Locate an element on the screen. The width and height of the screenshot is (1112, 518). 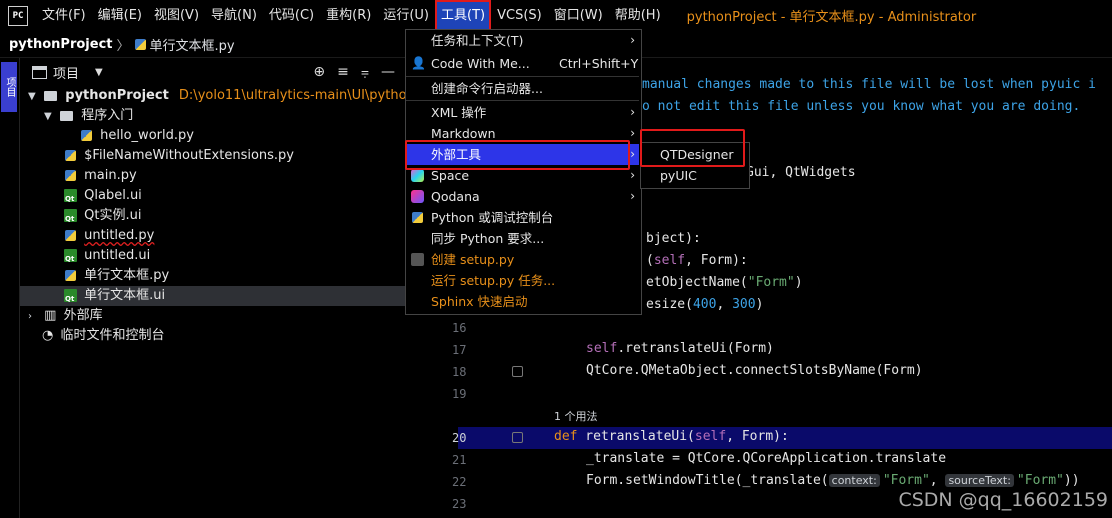
tree-item-file-selected: 单行文本框.ui is located at coordinates (212, 297).